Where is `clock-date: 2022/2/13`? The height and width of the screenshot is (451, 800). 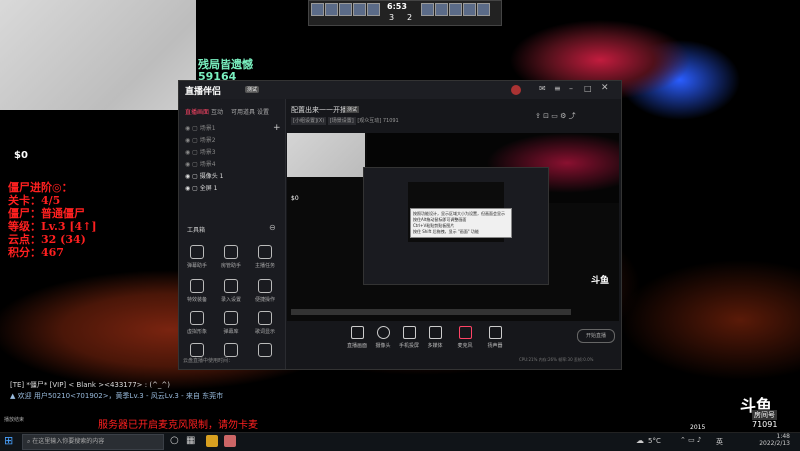 clock-date: 2022/2/13 is located at coordinates (774, 443).